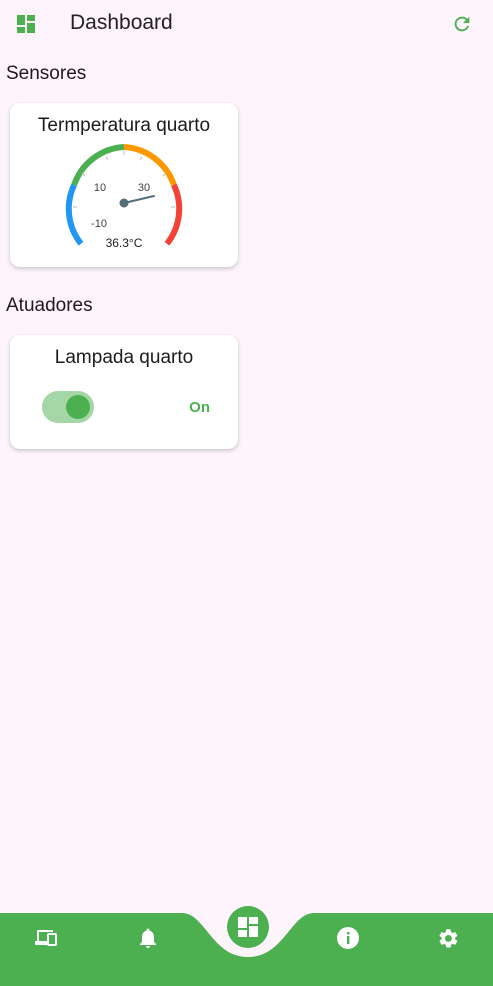  Describe the element at coordinates (462, 24) in the screenshot. I see `refresh-icon` at that location.